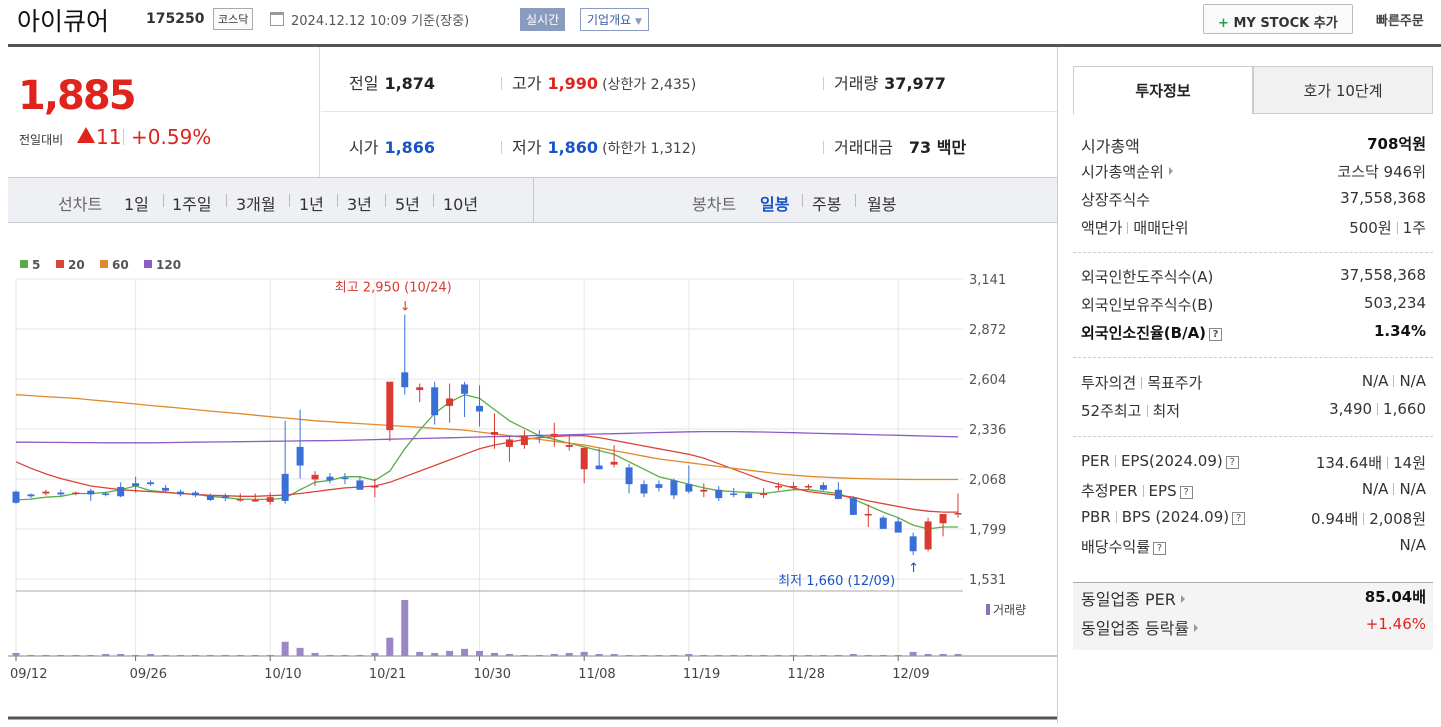  I want to click on company-name: 아이큐어, so click(63, 21).